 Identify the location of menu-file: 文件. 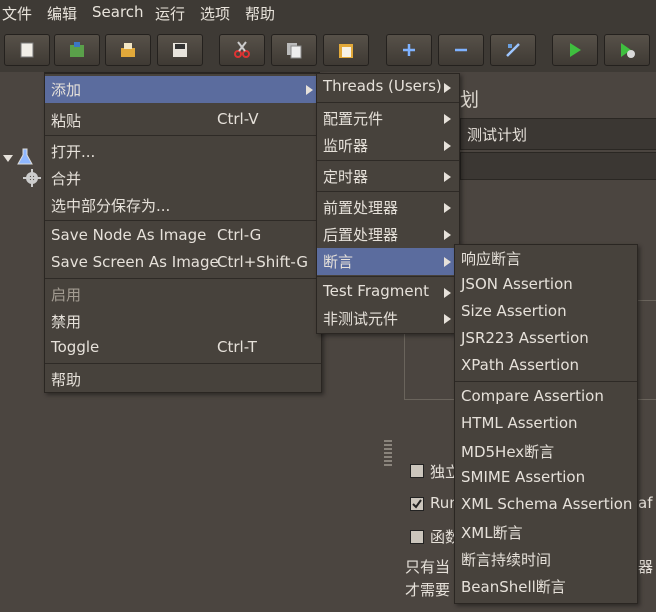
(17, 13).